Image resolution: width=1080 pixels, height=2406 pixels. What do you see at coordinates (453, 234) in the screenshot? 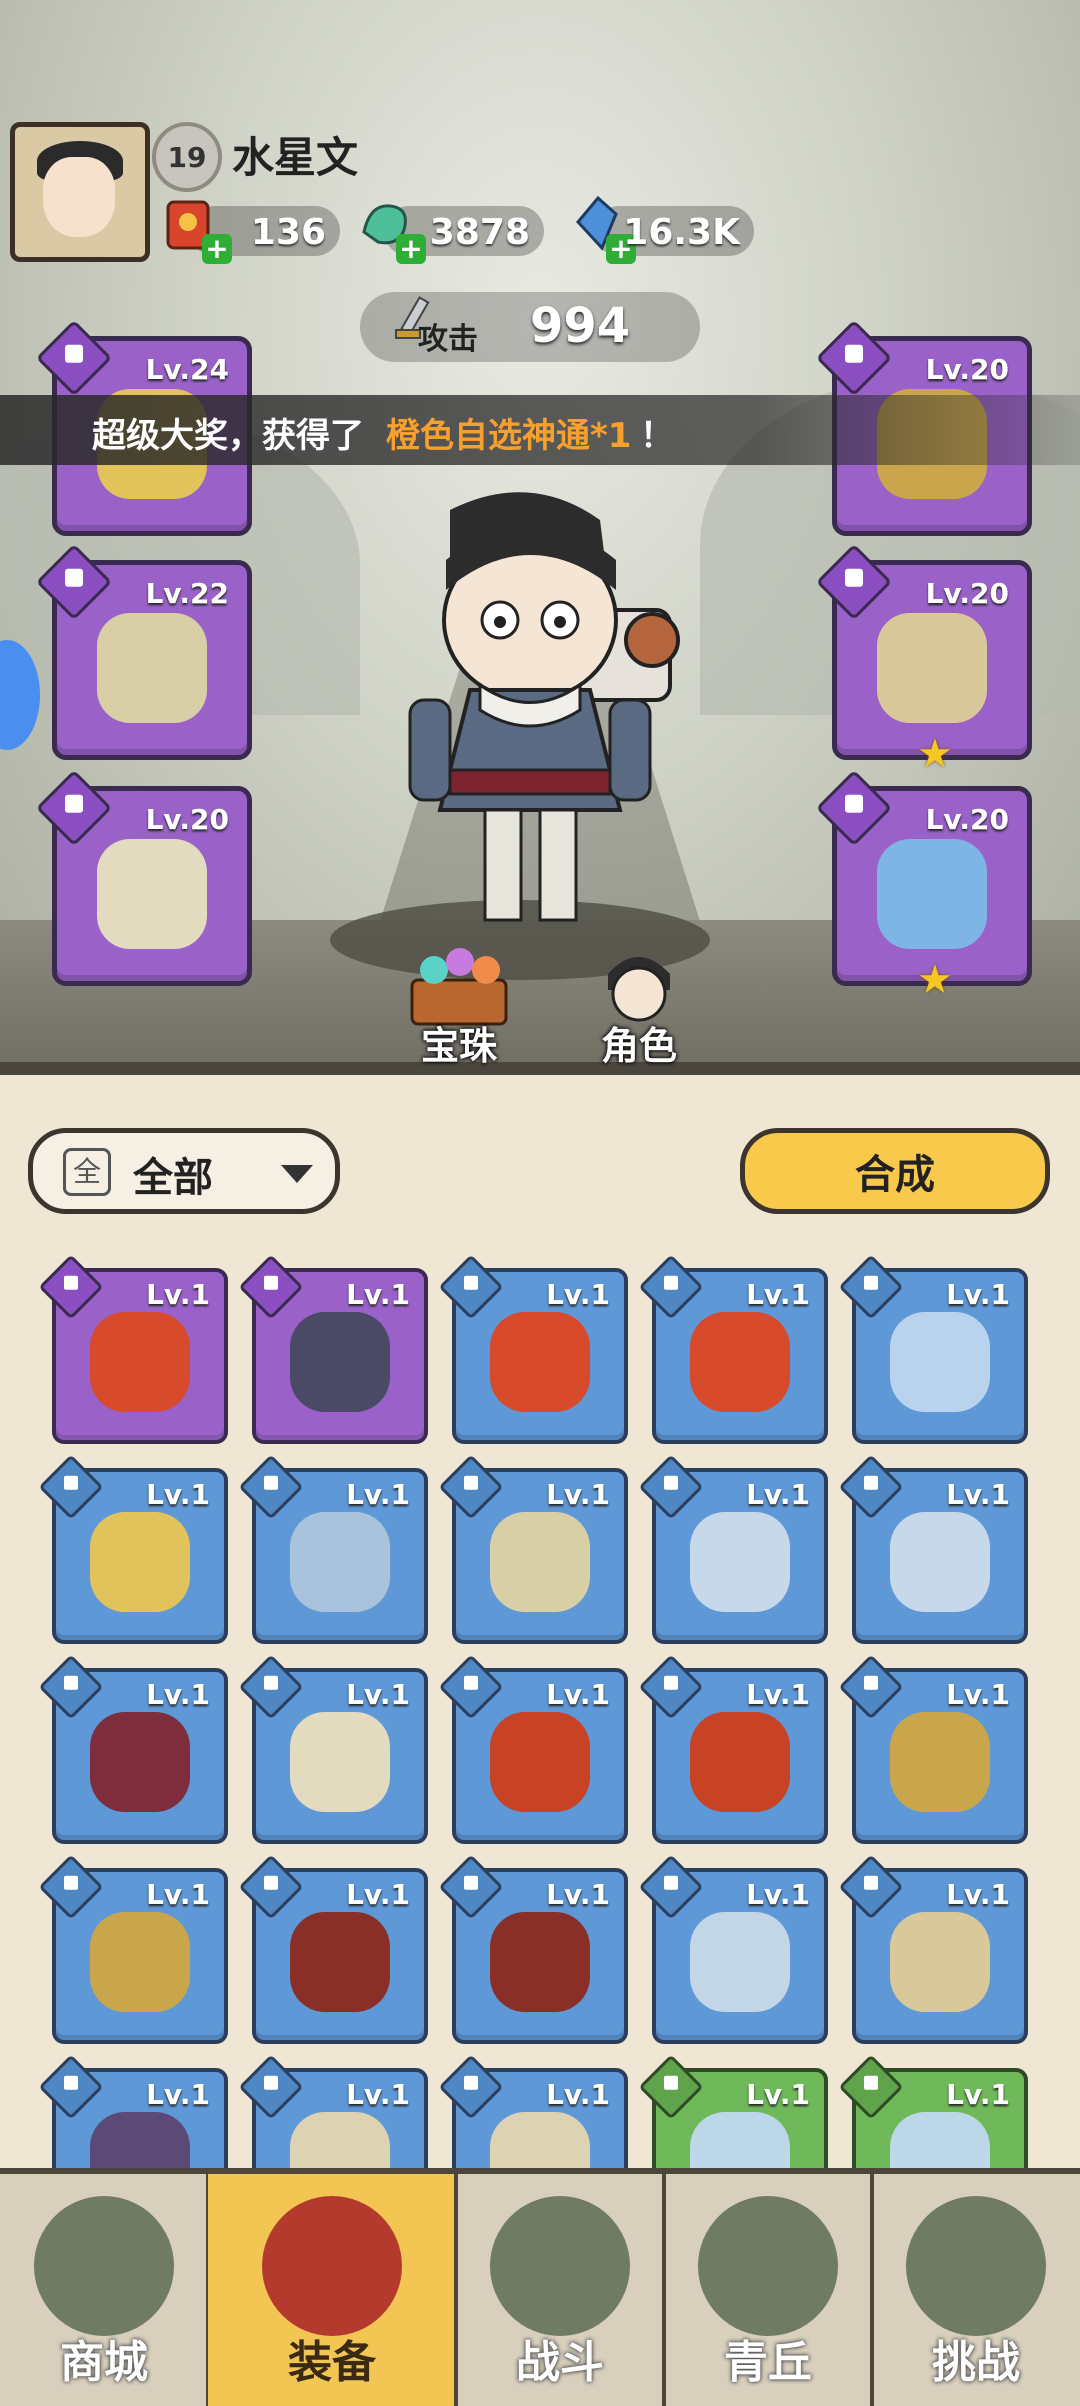
I see `resource-jade: + 3878` at bounding box center [453, 234].